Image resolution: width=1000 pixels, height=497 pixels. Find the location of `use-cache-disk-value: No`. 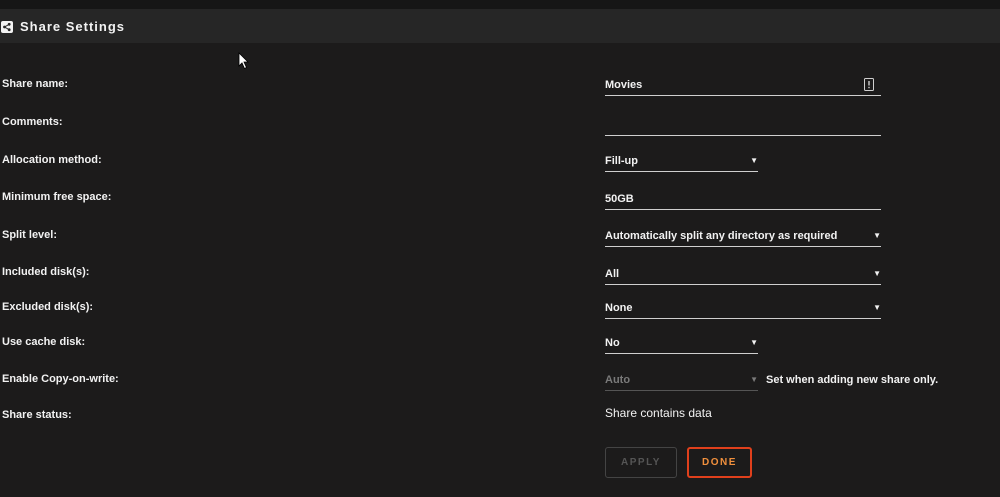

use-cache-disk-value: No is located at coordinates (612, 343).